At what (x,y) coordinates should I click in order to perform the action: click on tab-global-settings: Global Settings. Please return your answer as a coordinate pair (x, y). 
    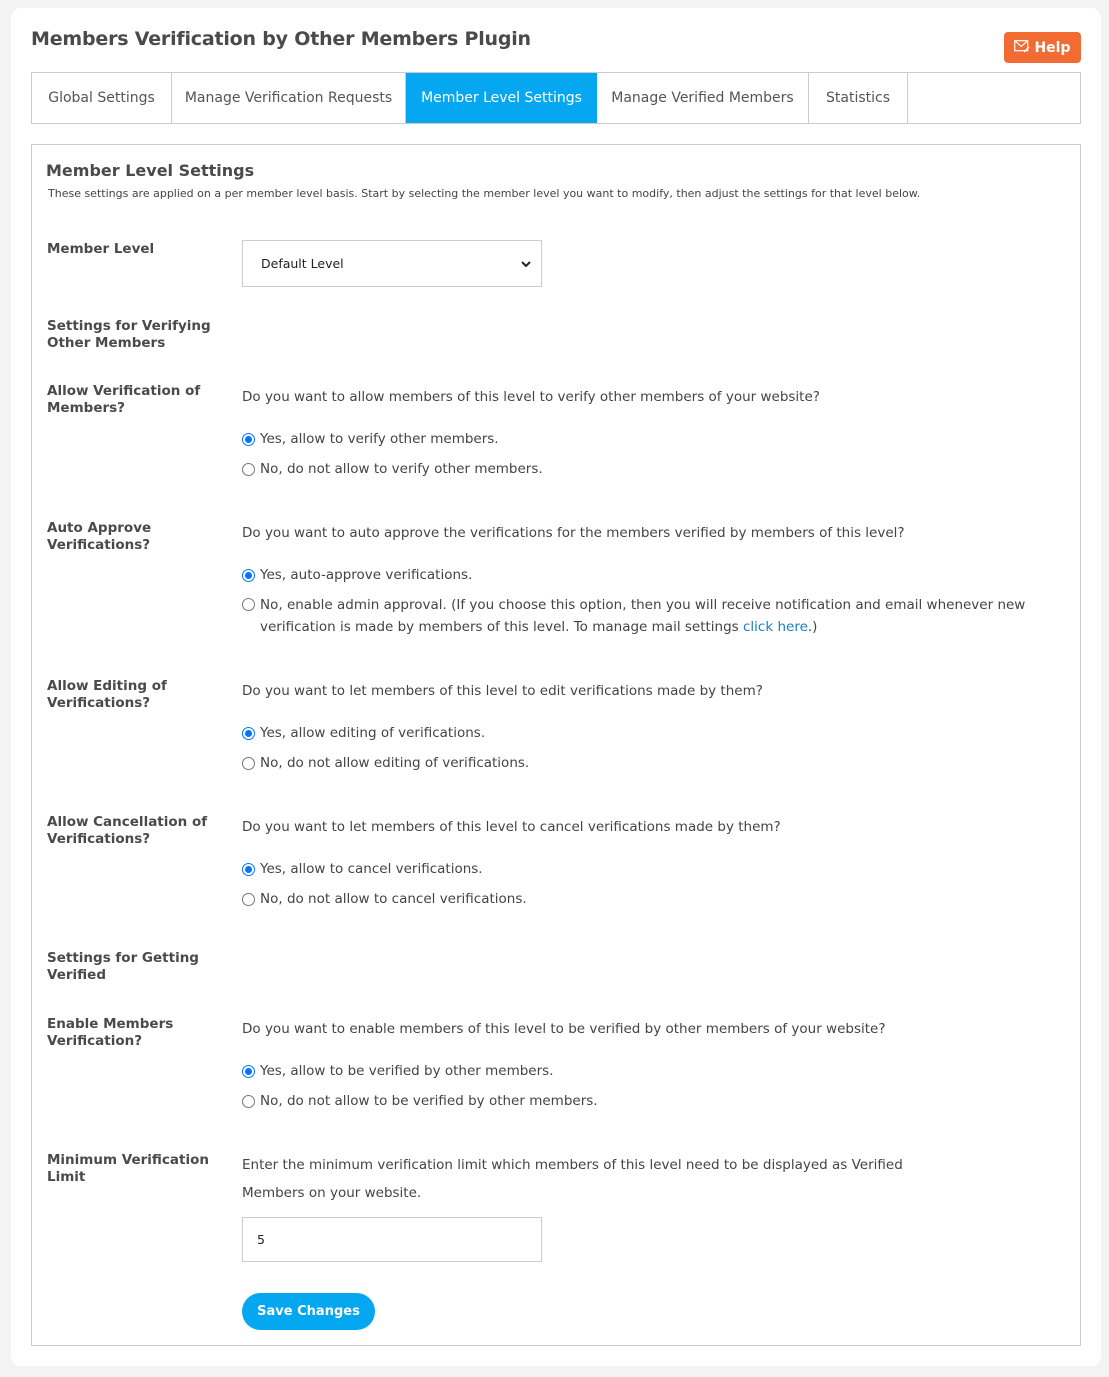
    Looking at the image, I should click on (102, 98).